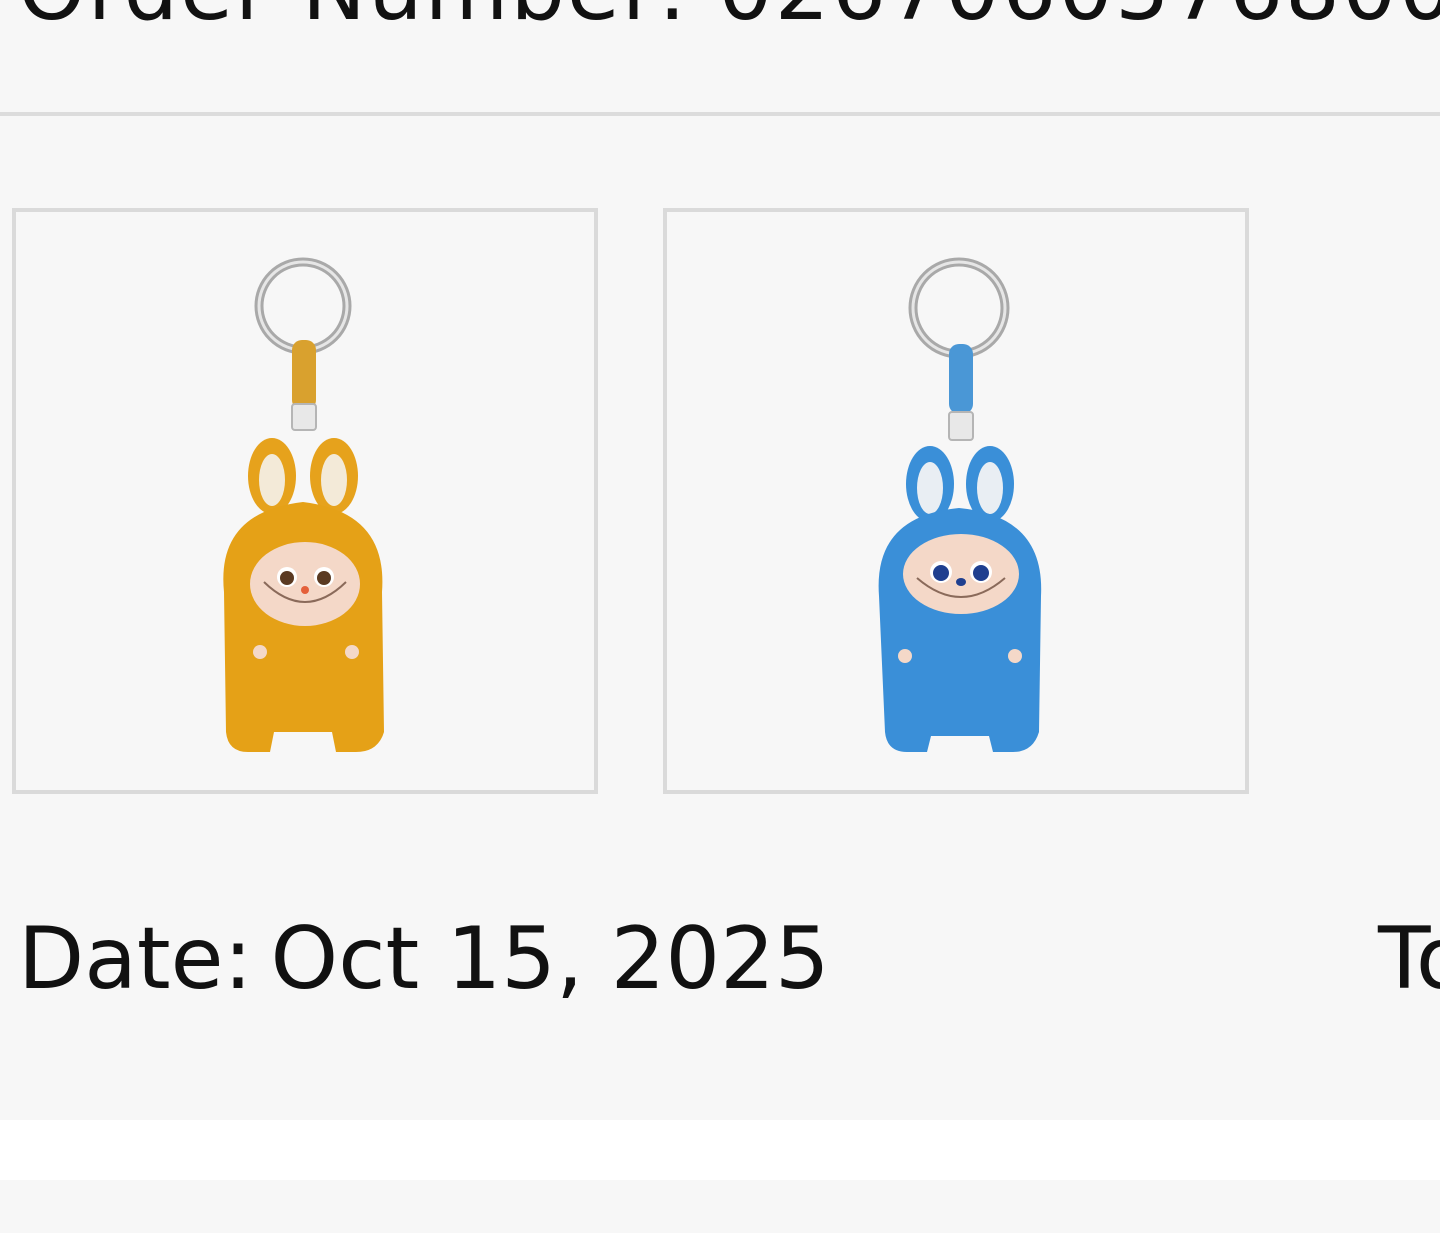 The image size is (1440, 1233). What do you see at coordinates (303, 504) in the screenshot?
I see `yellow-keychain-image` at bounding box center [303, 504].